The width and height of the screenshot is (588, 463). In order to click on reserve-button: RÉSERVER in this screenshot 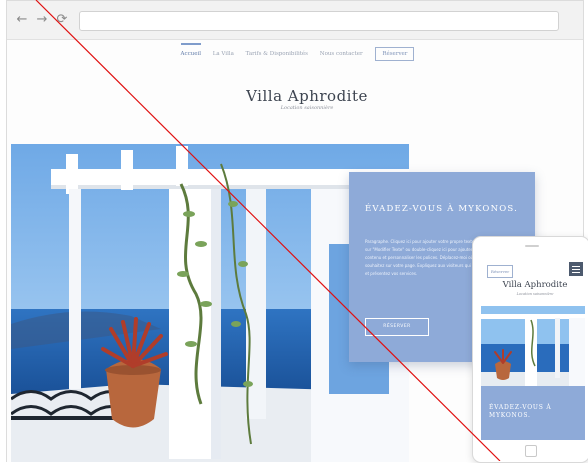, I will do `click(397, 327)`.